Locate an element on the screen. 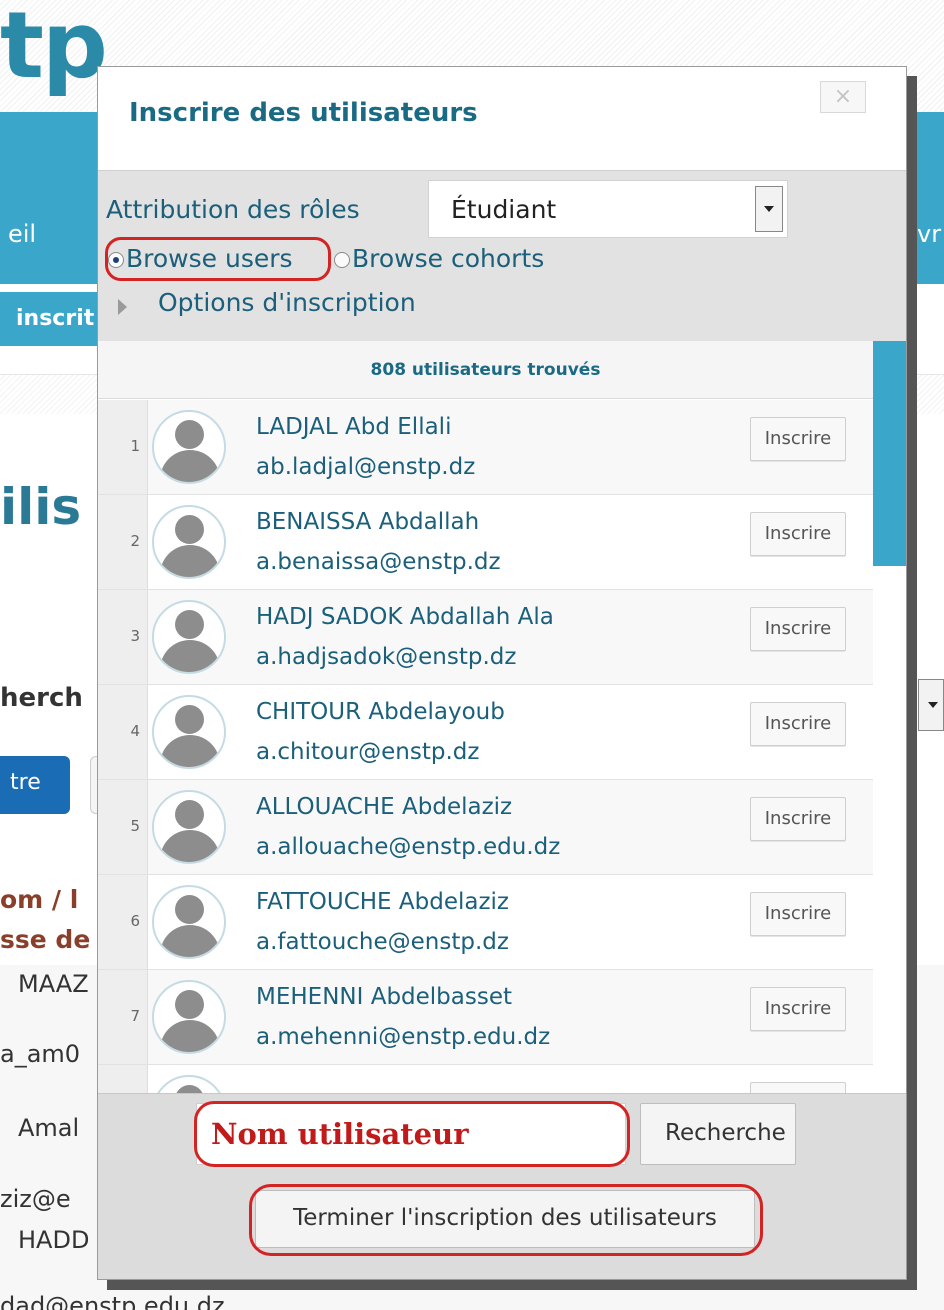  user-email: a.fattouche@enstp.dz is located at coordinates (382, 942).